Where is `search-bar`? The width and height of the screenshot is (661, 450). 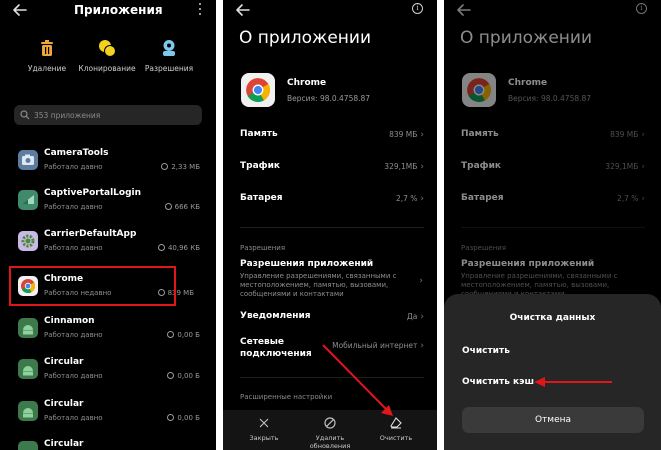 search-bar is located at coordinates (108, 115).